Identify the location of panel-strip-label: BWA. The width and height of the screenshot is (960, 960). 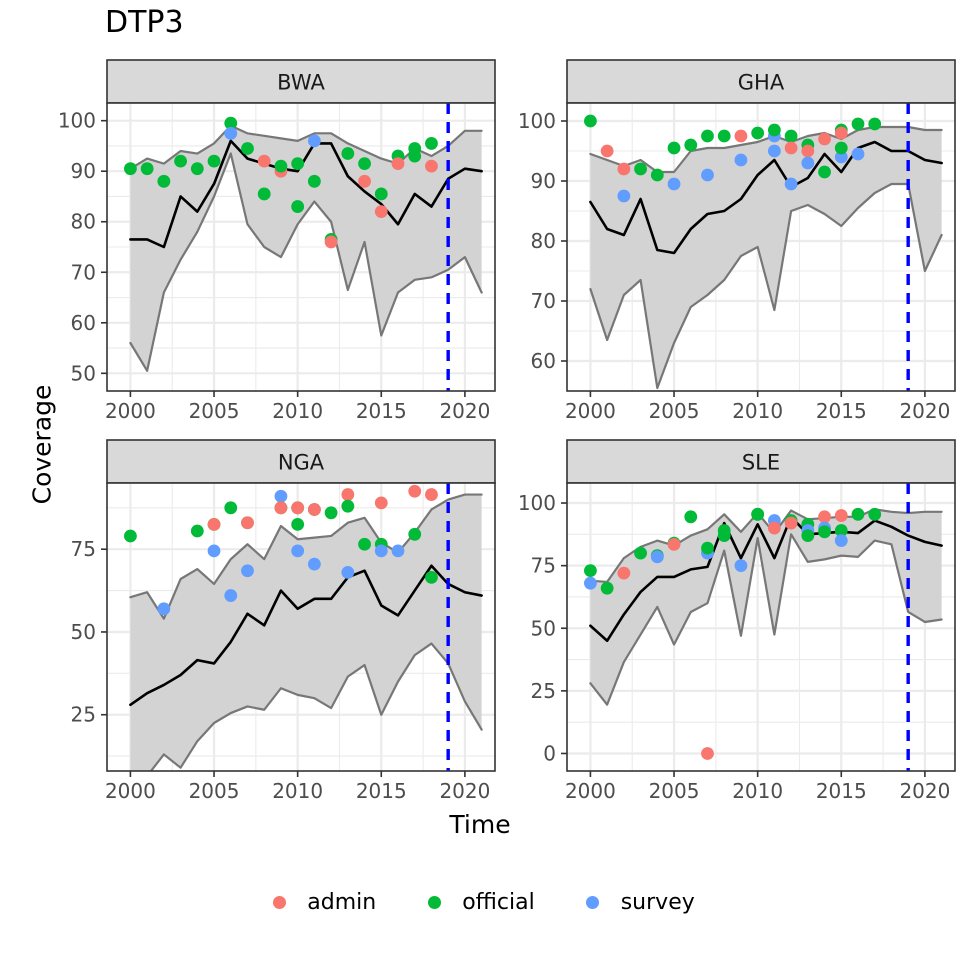
(301, 83).